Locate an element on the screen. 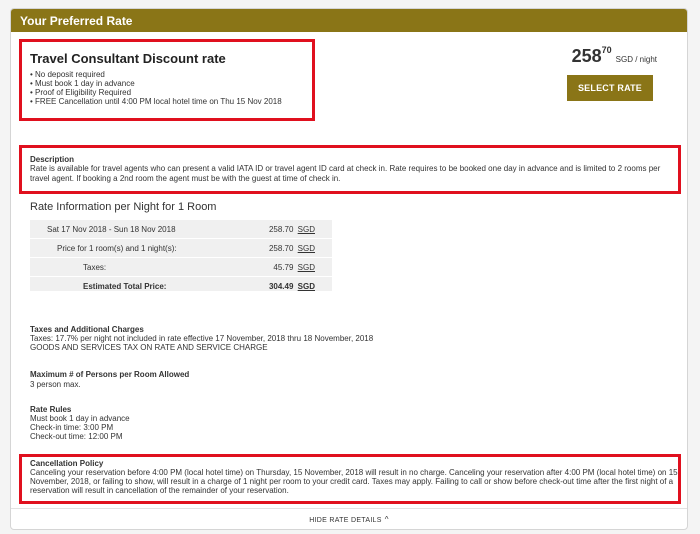 This screenshot has width=700, height=534. rate-row-value: 304.49 SGD is located at coordinates (292, 286).